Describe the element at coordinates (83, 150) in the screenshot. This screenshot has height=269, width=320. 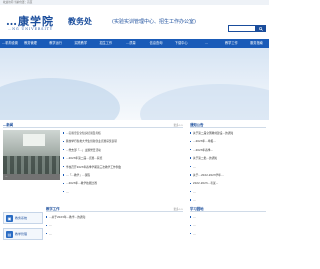
I see `news-item-text: …党支部「…」主题党日活动` at that location.